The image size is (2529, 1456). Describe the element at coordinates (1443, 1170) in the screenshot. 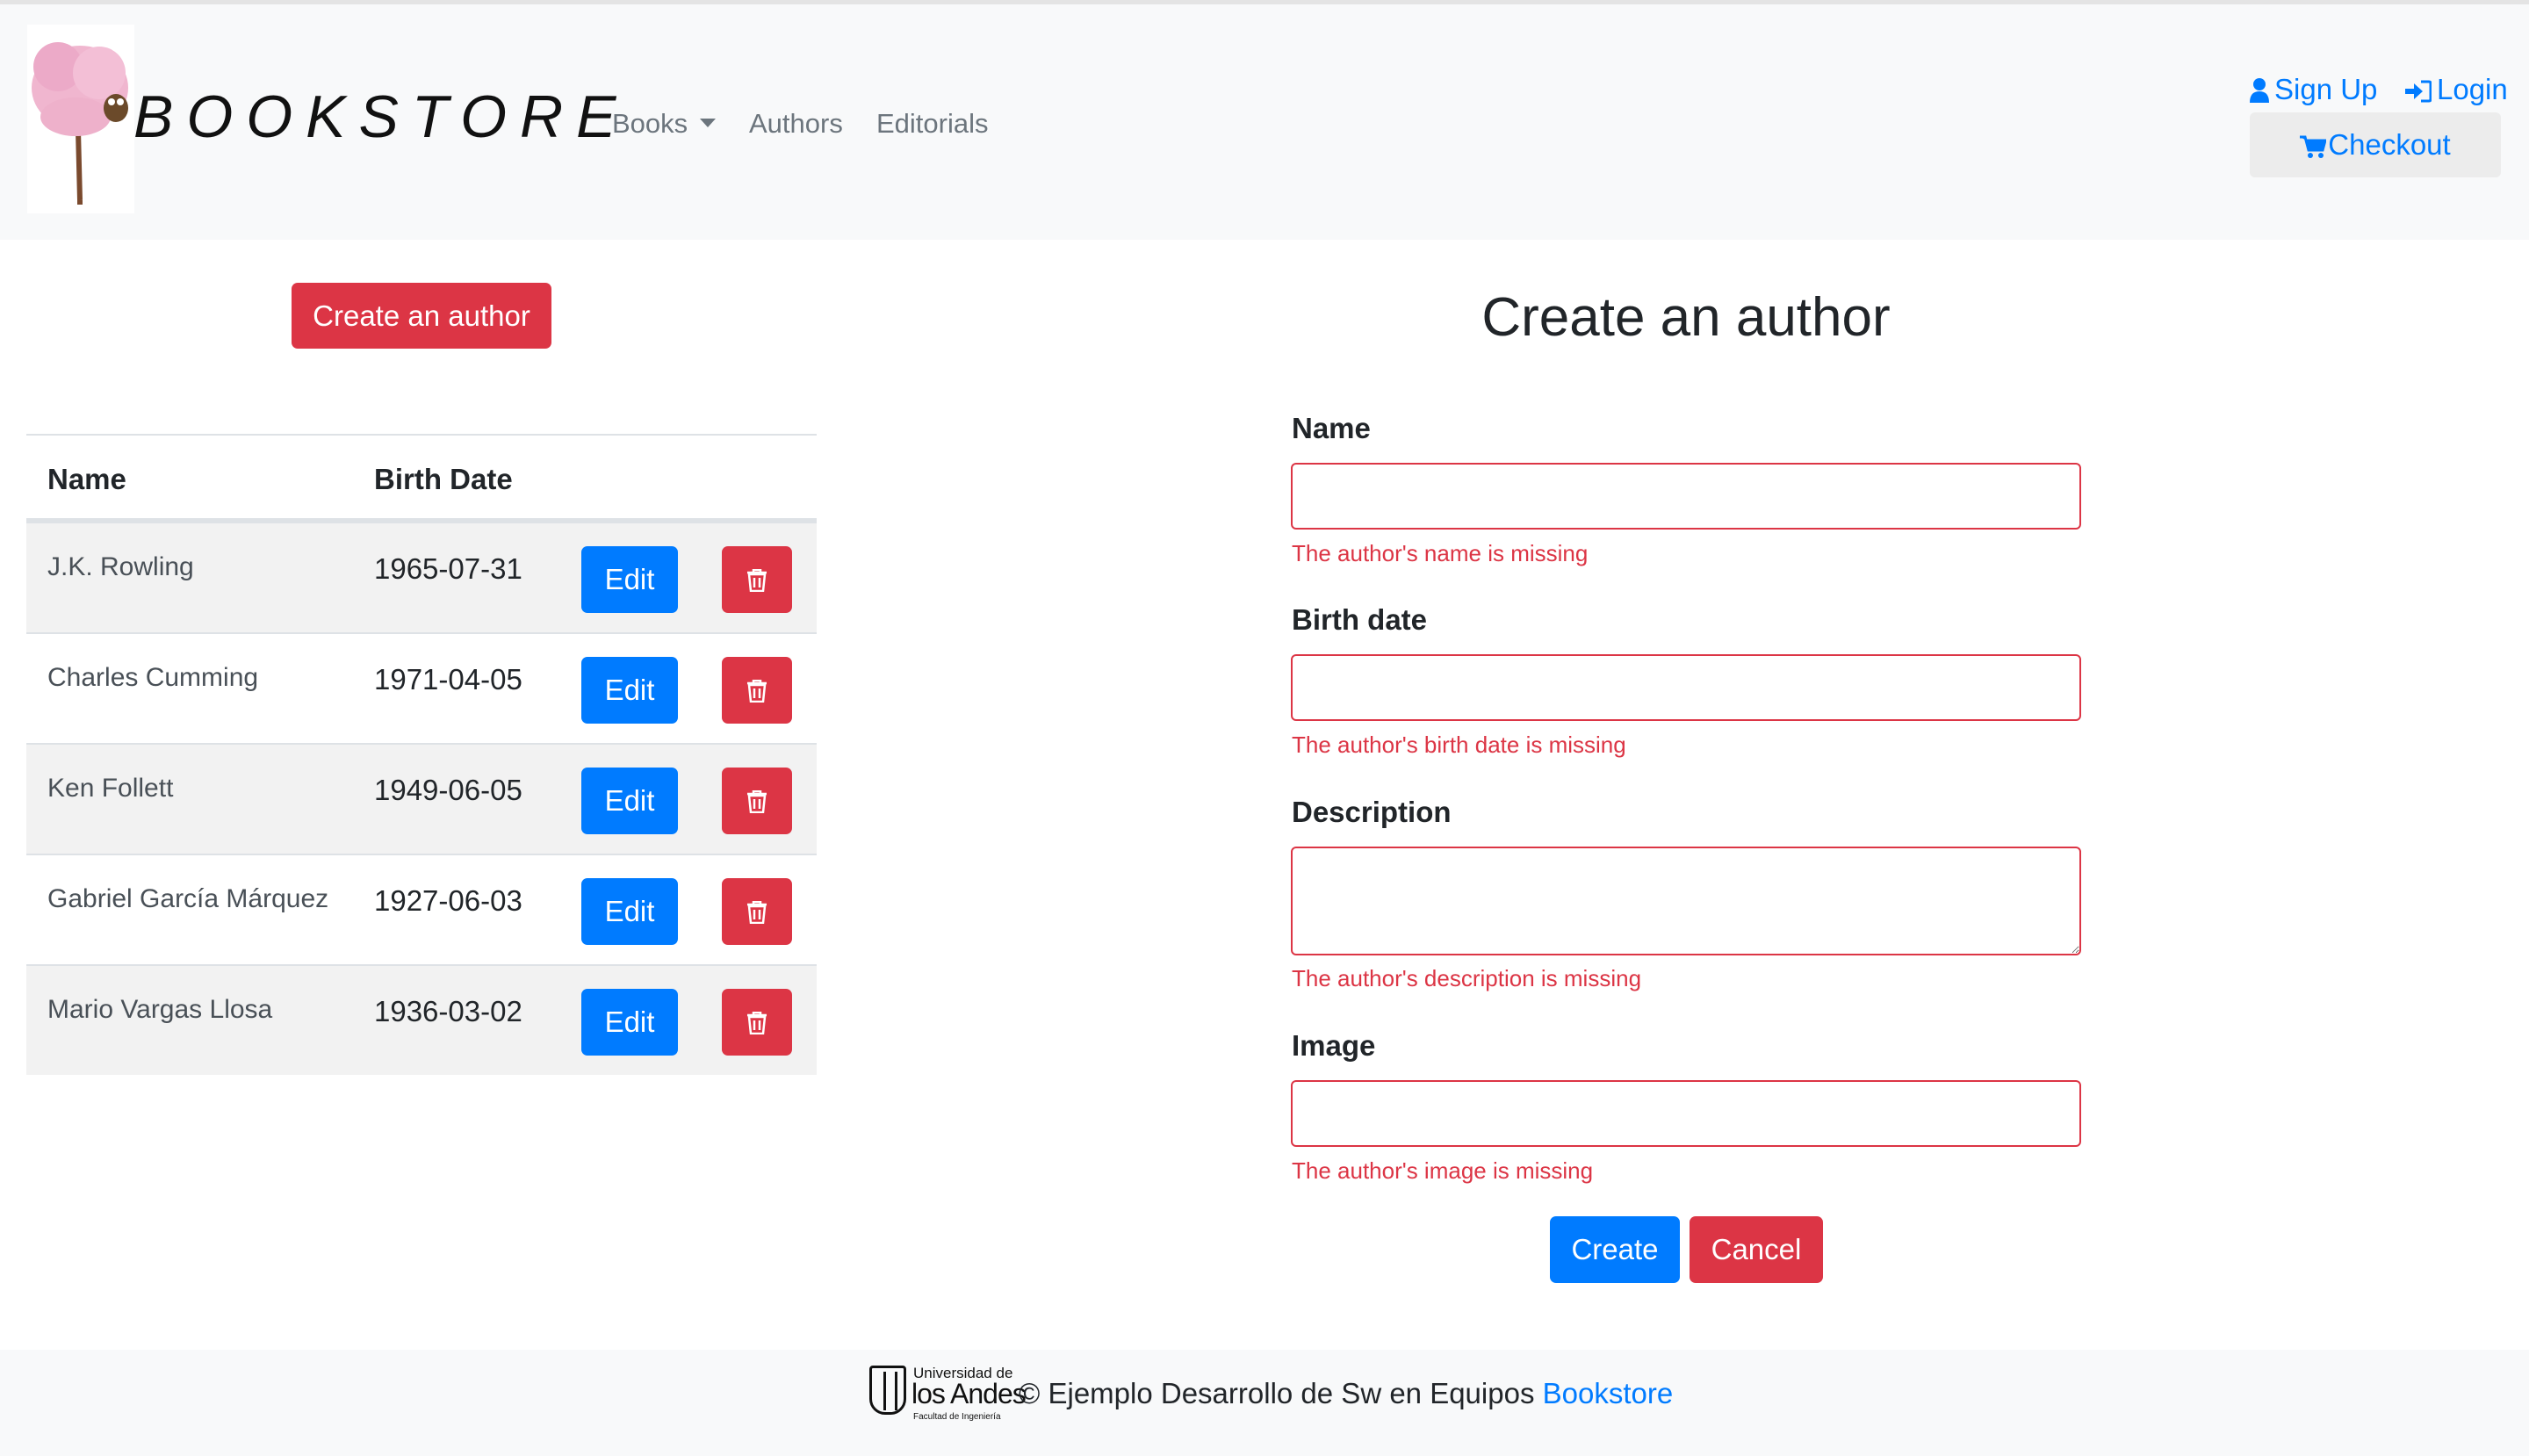

I see `image-error: The author's image is missing` at that location.